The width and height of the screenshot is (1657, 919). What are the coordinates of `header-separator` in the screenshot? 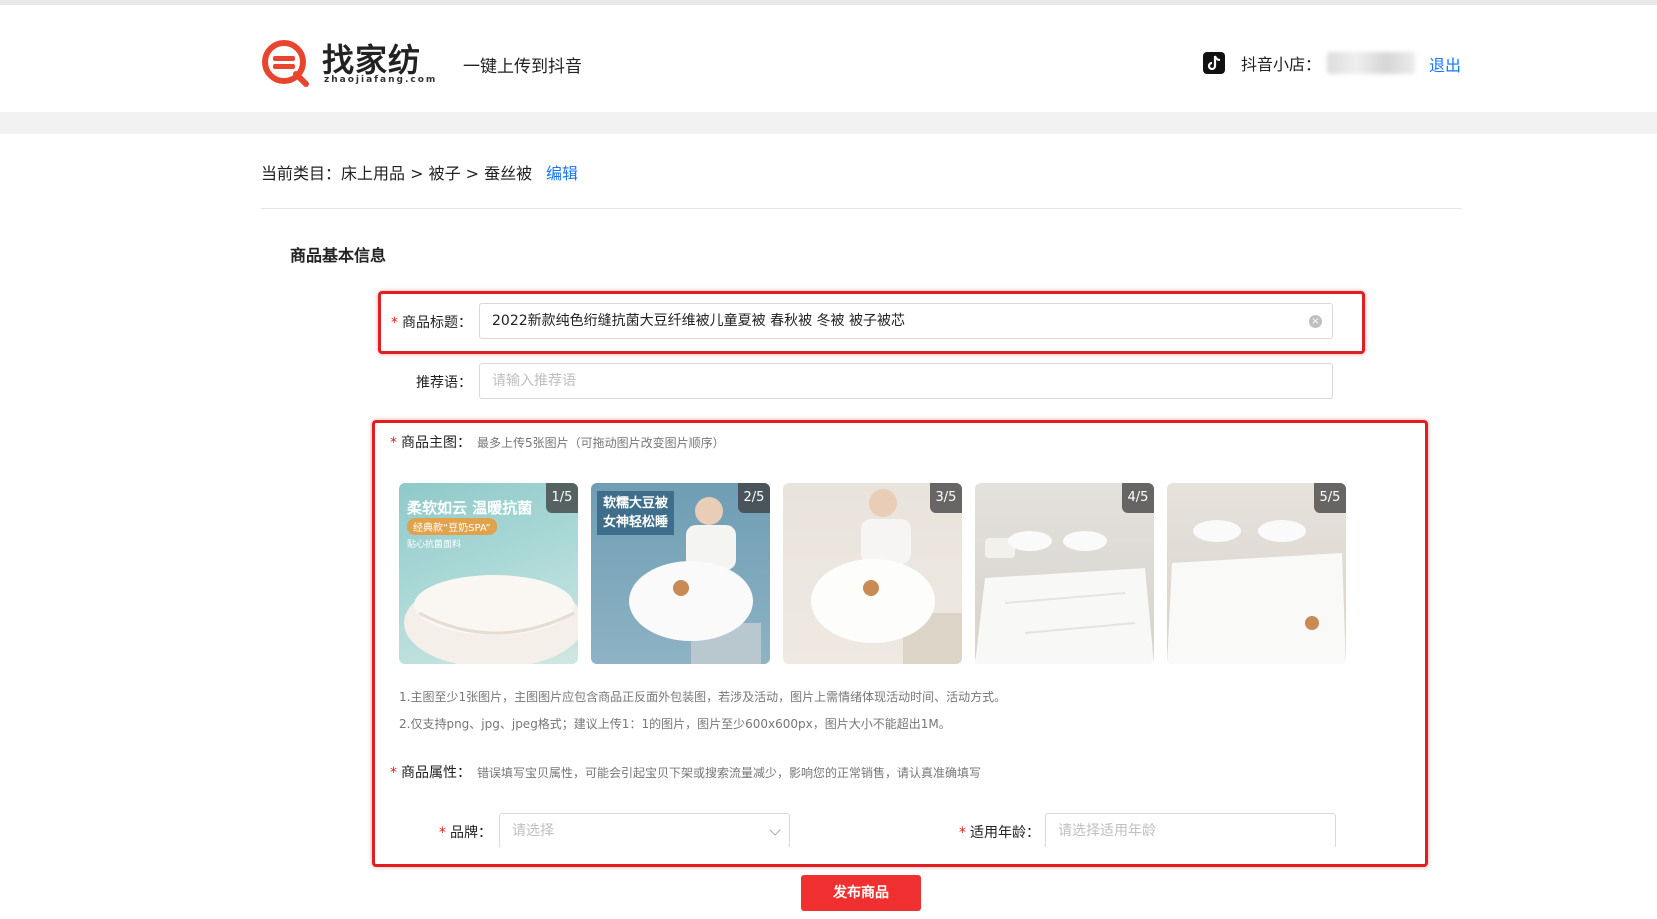 It's located at (828, 123).